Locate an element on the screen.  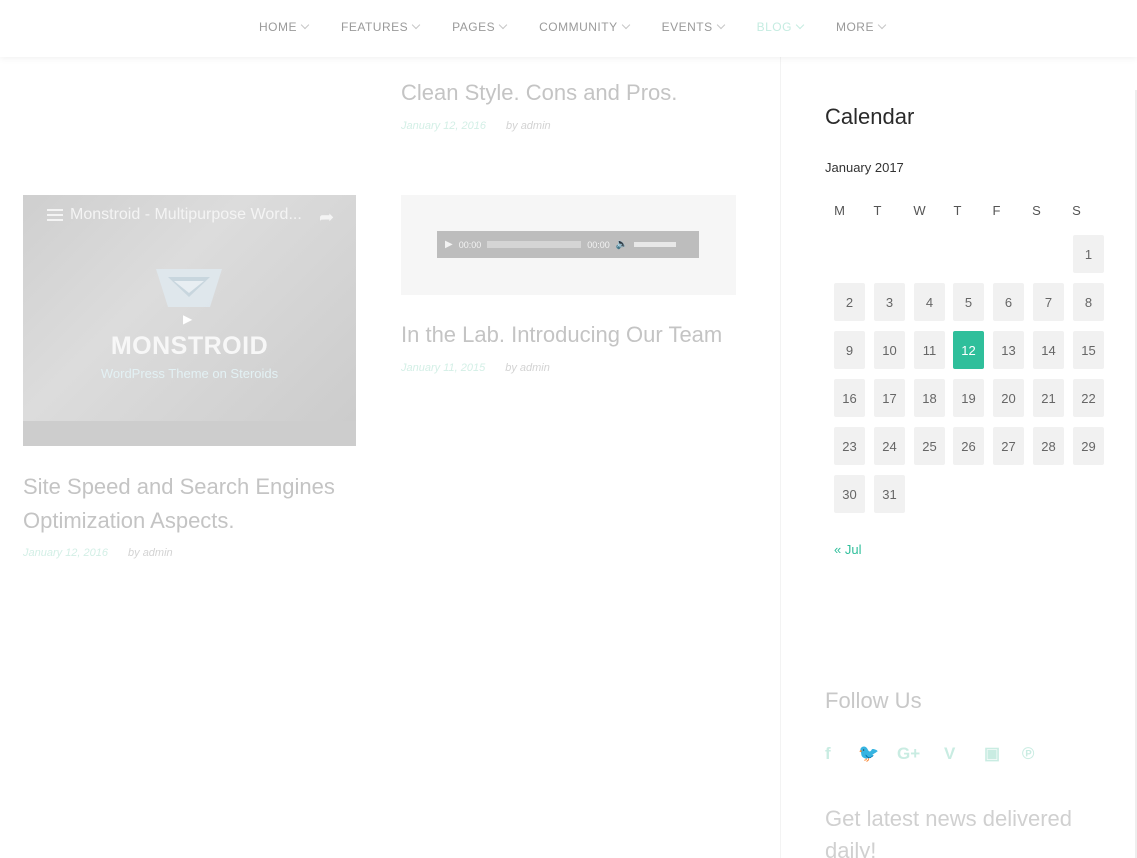
calendar-day: 24 is located at coordinates (889, 446).